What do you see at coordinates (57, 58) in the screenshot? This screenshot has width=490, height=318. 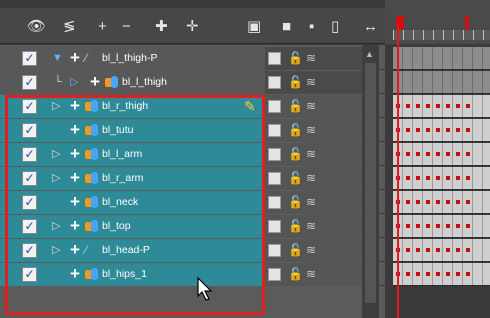 I see `expand-down-icon: ▼` at bounding box center [57, 58].